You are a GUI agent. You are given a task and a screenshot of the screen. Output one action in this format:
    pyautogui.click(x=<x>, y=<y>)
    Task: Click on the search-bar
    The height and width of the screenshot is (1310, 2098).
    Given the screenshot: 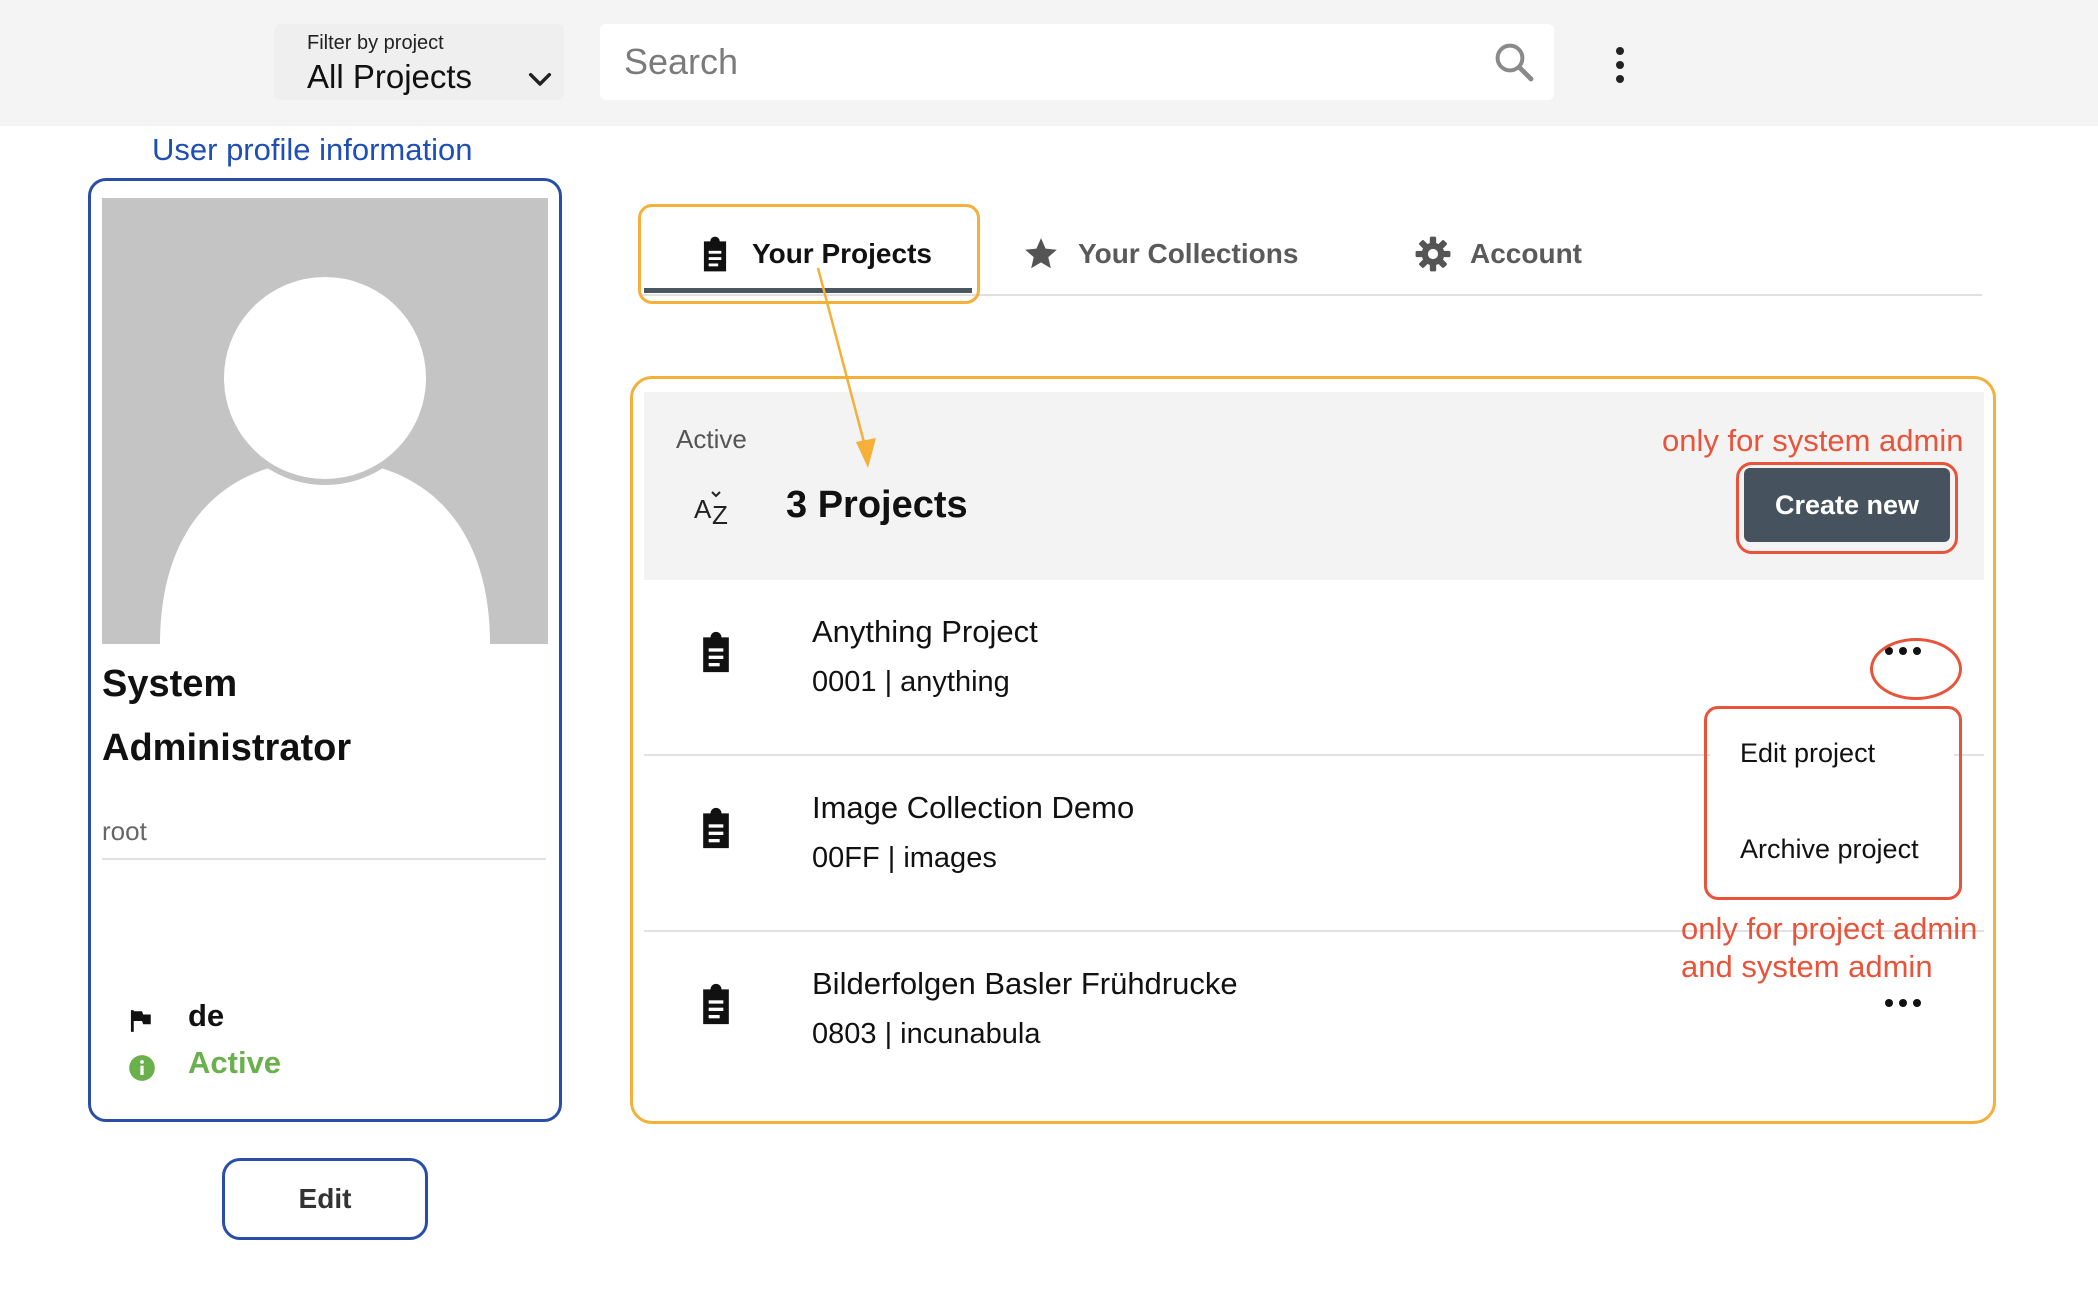 What is the action you would take?
    pyautogui.click(x=1077, y=62)
    